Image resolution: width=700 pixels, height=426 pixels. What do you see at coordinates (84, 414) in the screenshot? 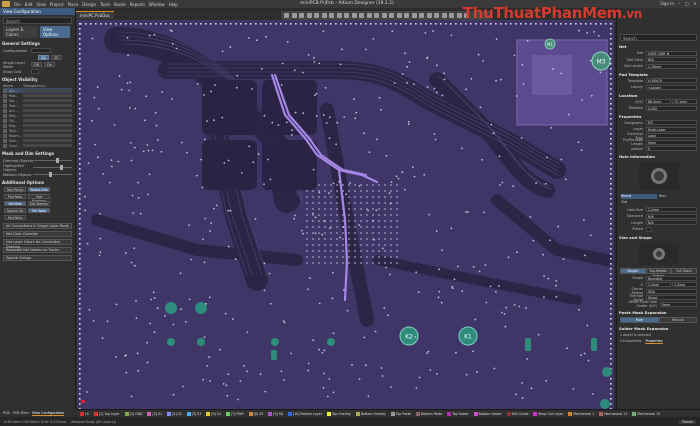
I see `layer-tab: LS` at bounding box center [84, 414].